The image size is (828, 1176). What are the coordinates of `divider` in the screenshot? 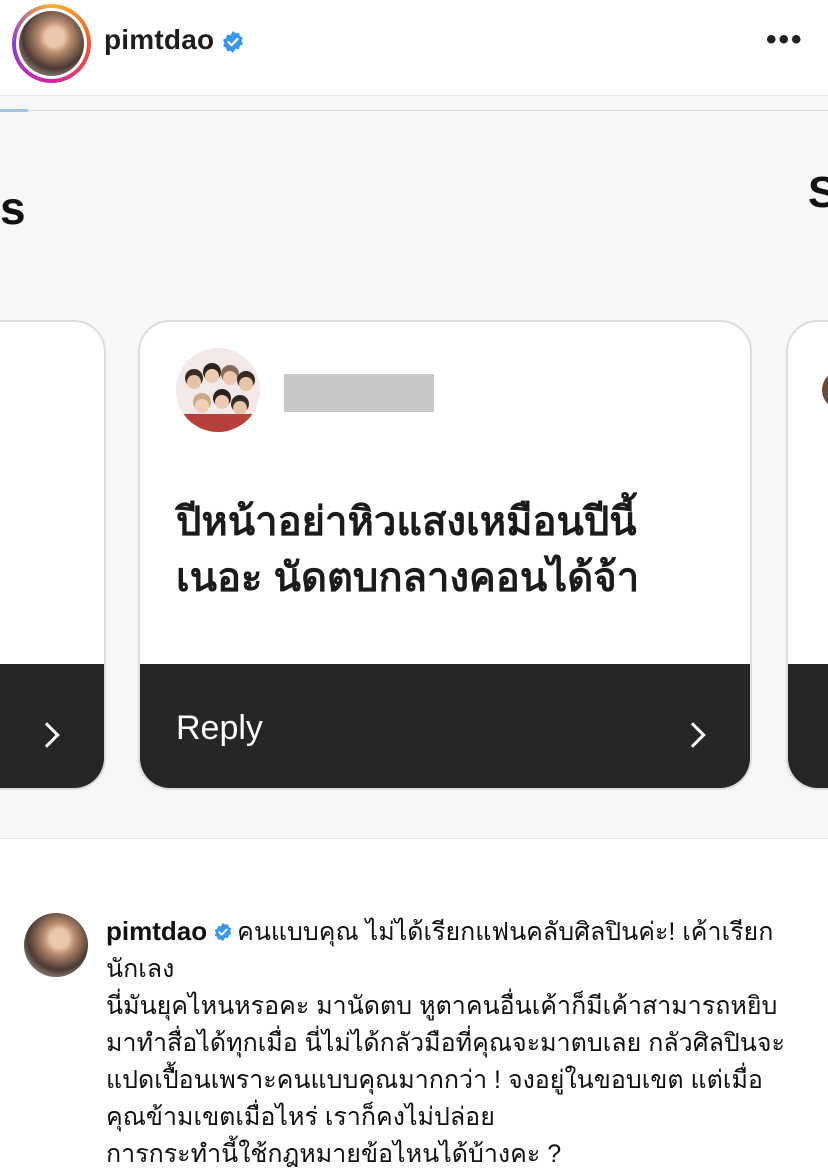 It's located at (414, 110).